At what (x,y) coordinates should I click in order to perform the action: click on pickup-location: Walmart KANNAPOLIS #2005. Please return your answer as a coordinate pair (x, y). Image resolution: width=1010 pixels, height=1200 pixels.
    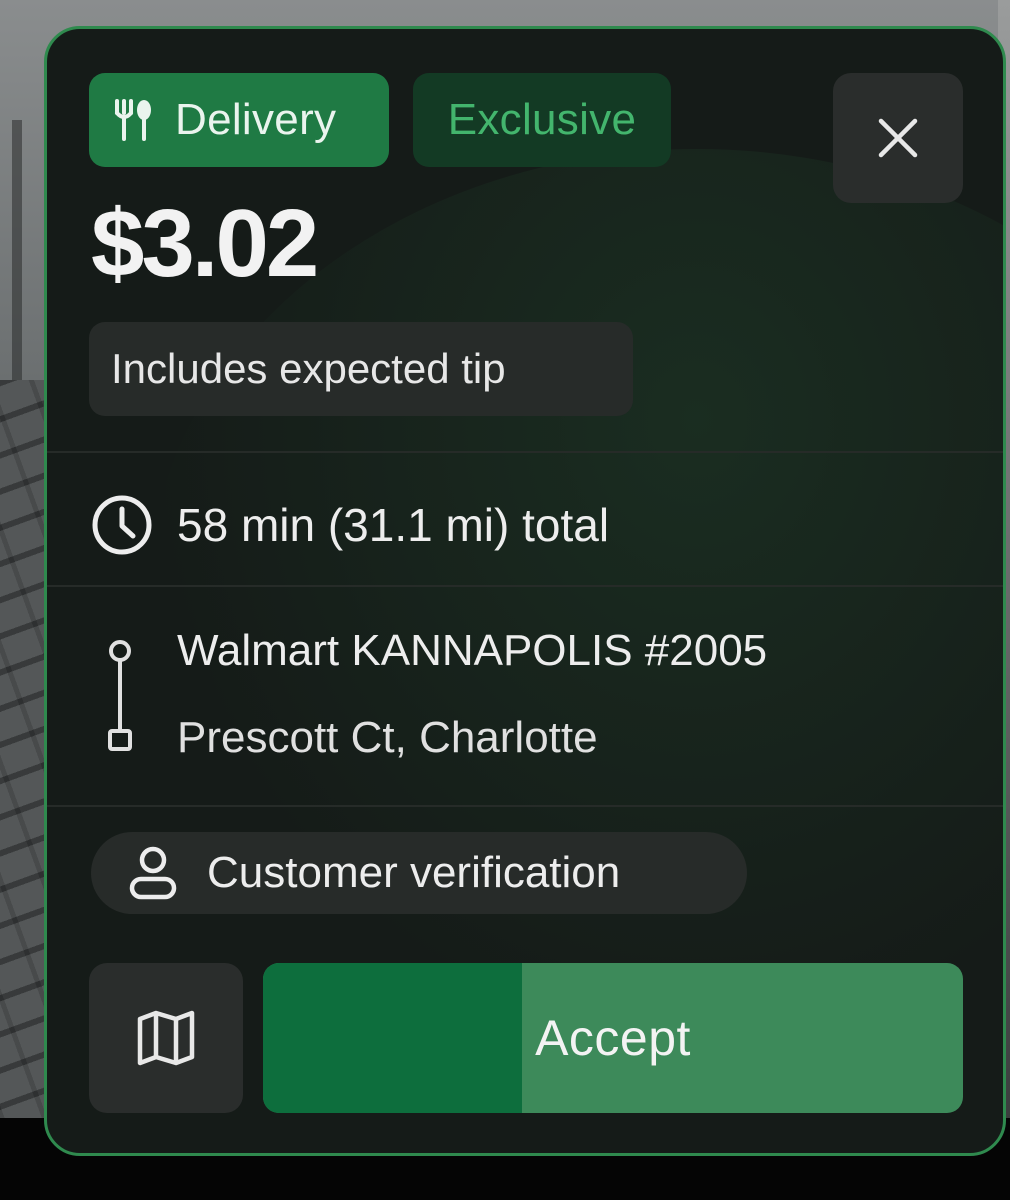
    Looking at the image, I should click on (472, 650).